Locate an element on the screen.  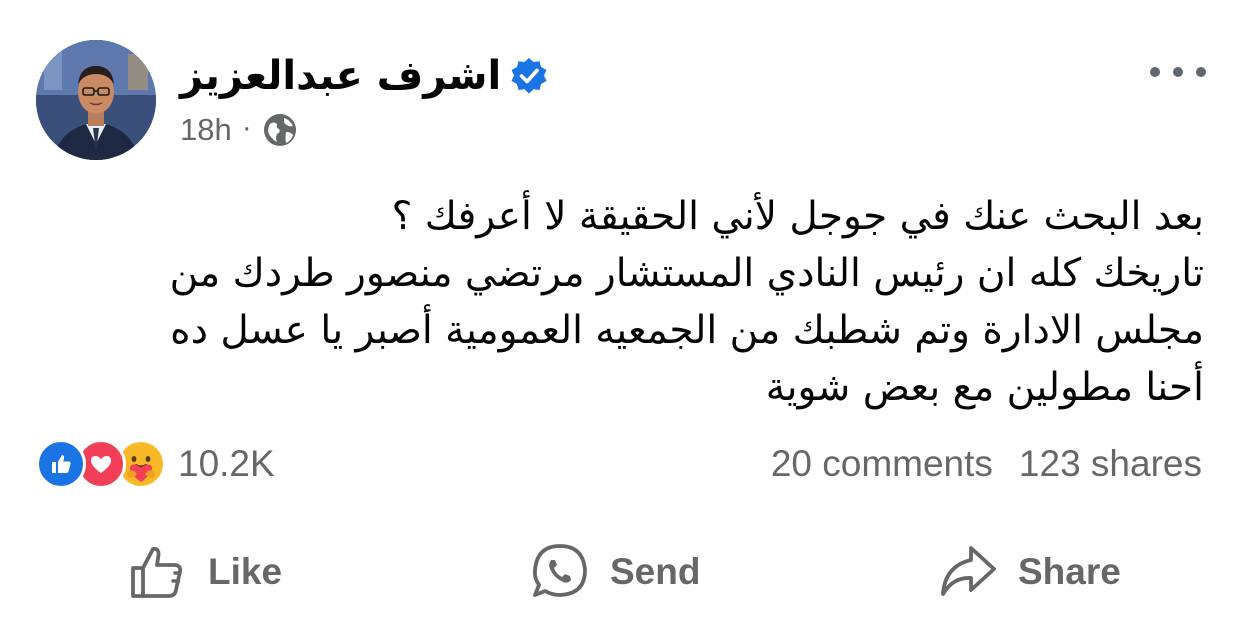
share-arrow-icon is located at coordinates (968, 571).